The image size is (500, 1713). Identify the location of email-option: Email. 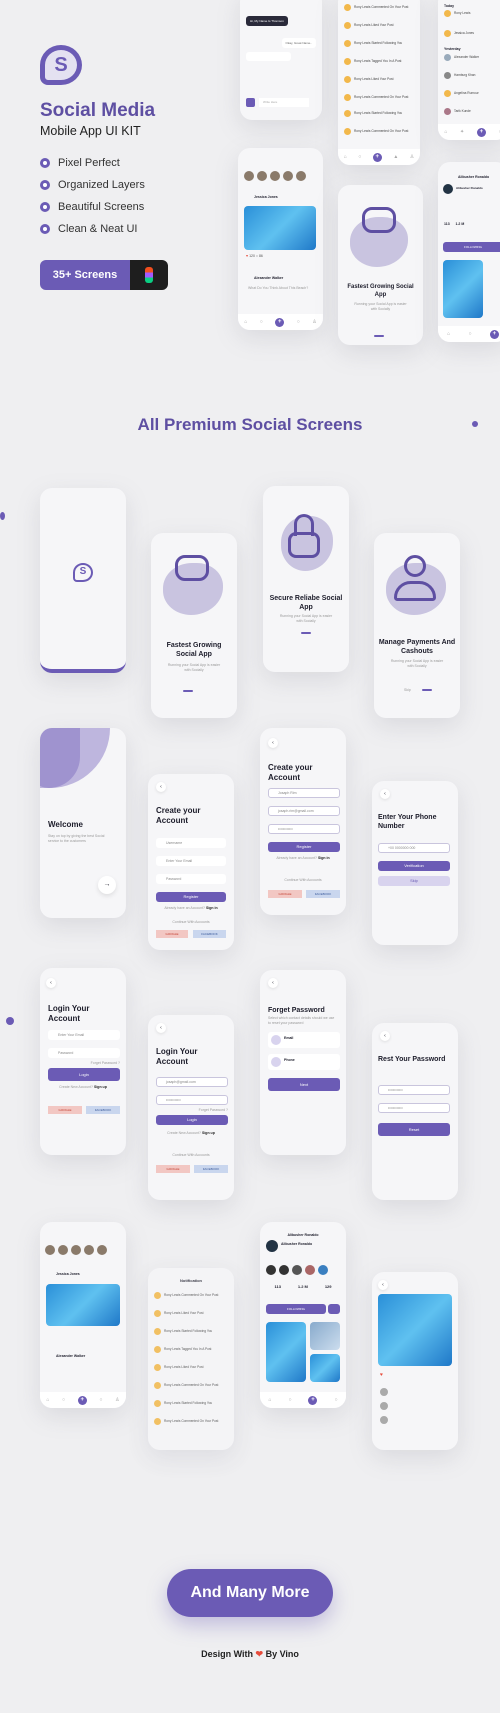
(304, 1040).